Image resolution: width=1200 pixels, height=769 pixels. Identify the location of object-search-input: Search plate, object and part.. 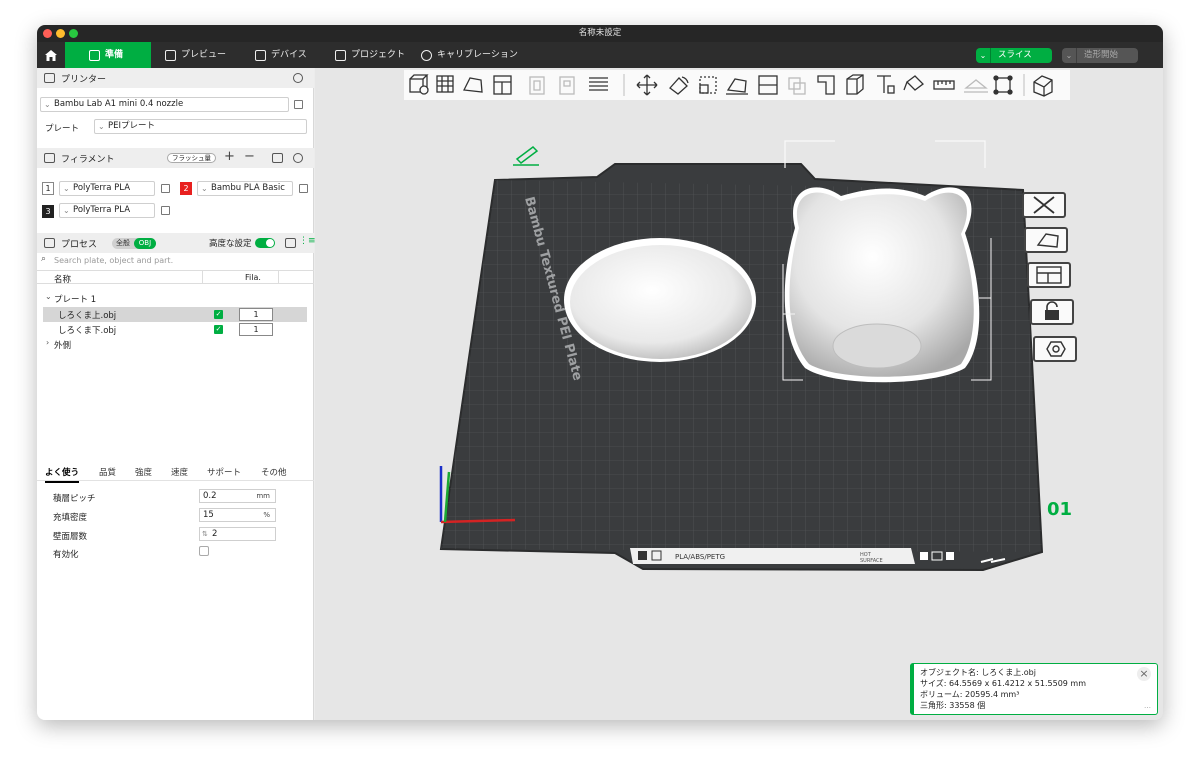
(113, 260).